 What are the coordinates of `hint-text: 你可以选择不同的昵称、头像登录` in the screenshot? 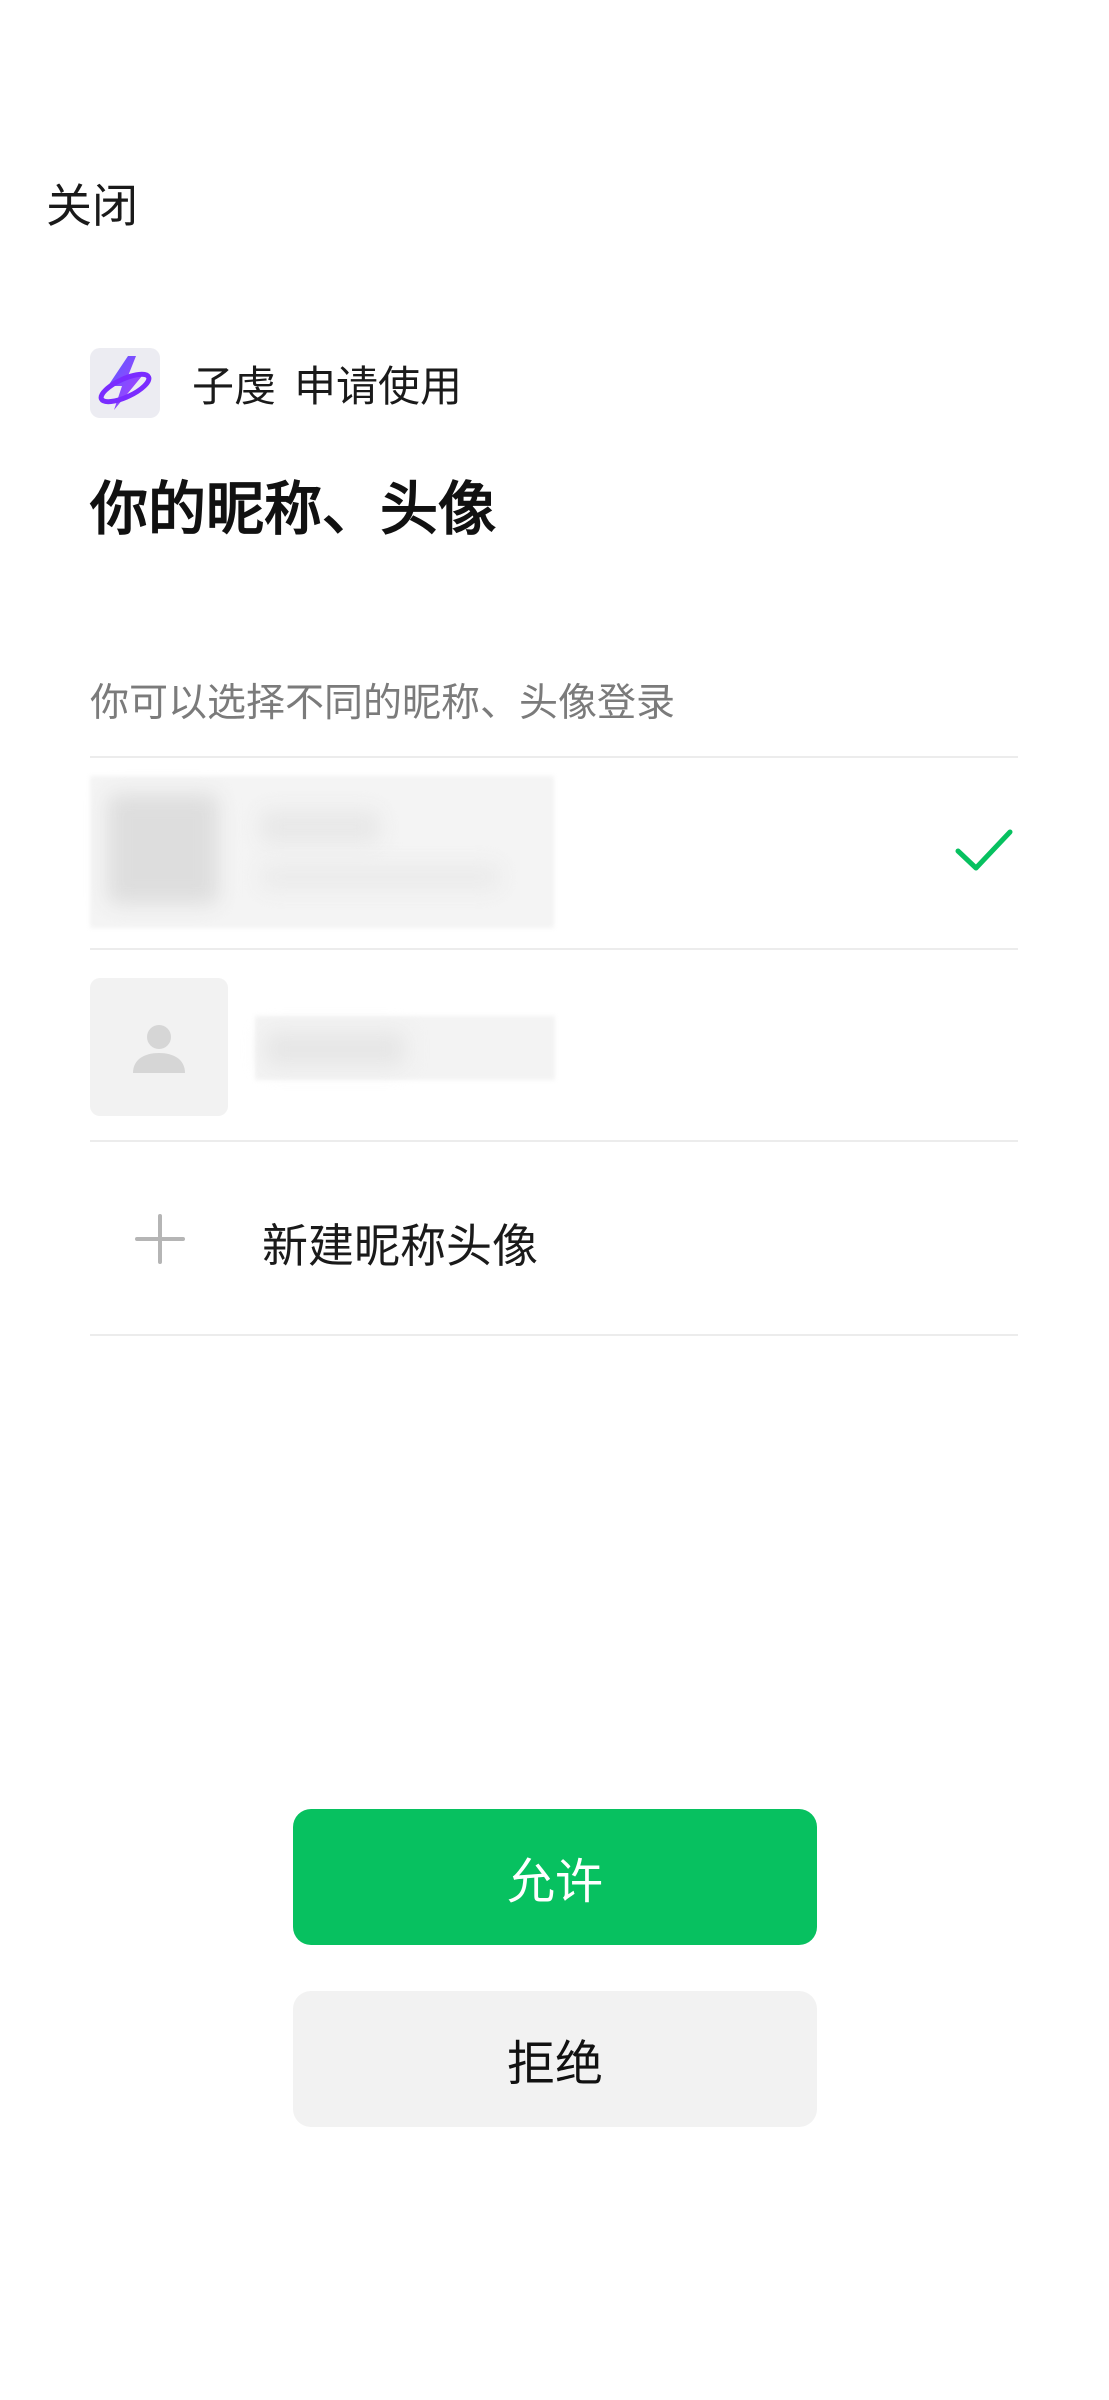 It's located at (383, 703).